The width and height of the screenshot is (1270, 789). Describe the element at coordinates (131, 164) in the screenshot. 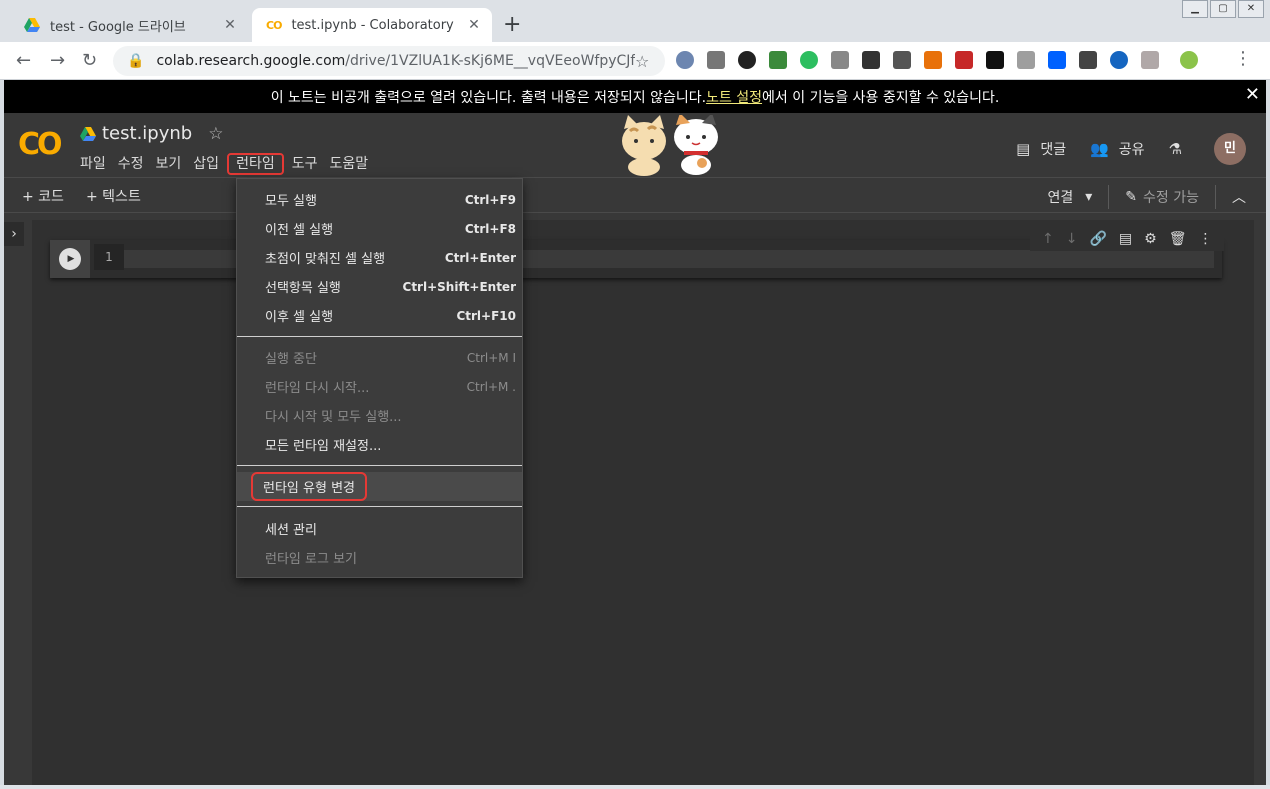

I see `menu-edit: 수정` at that location.